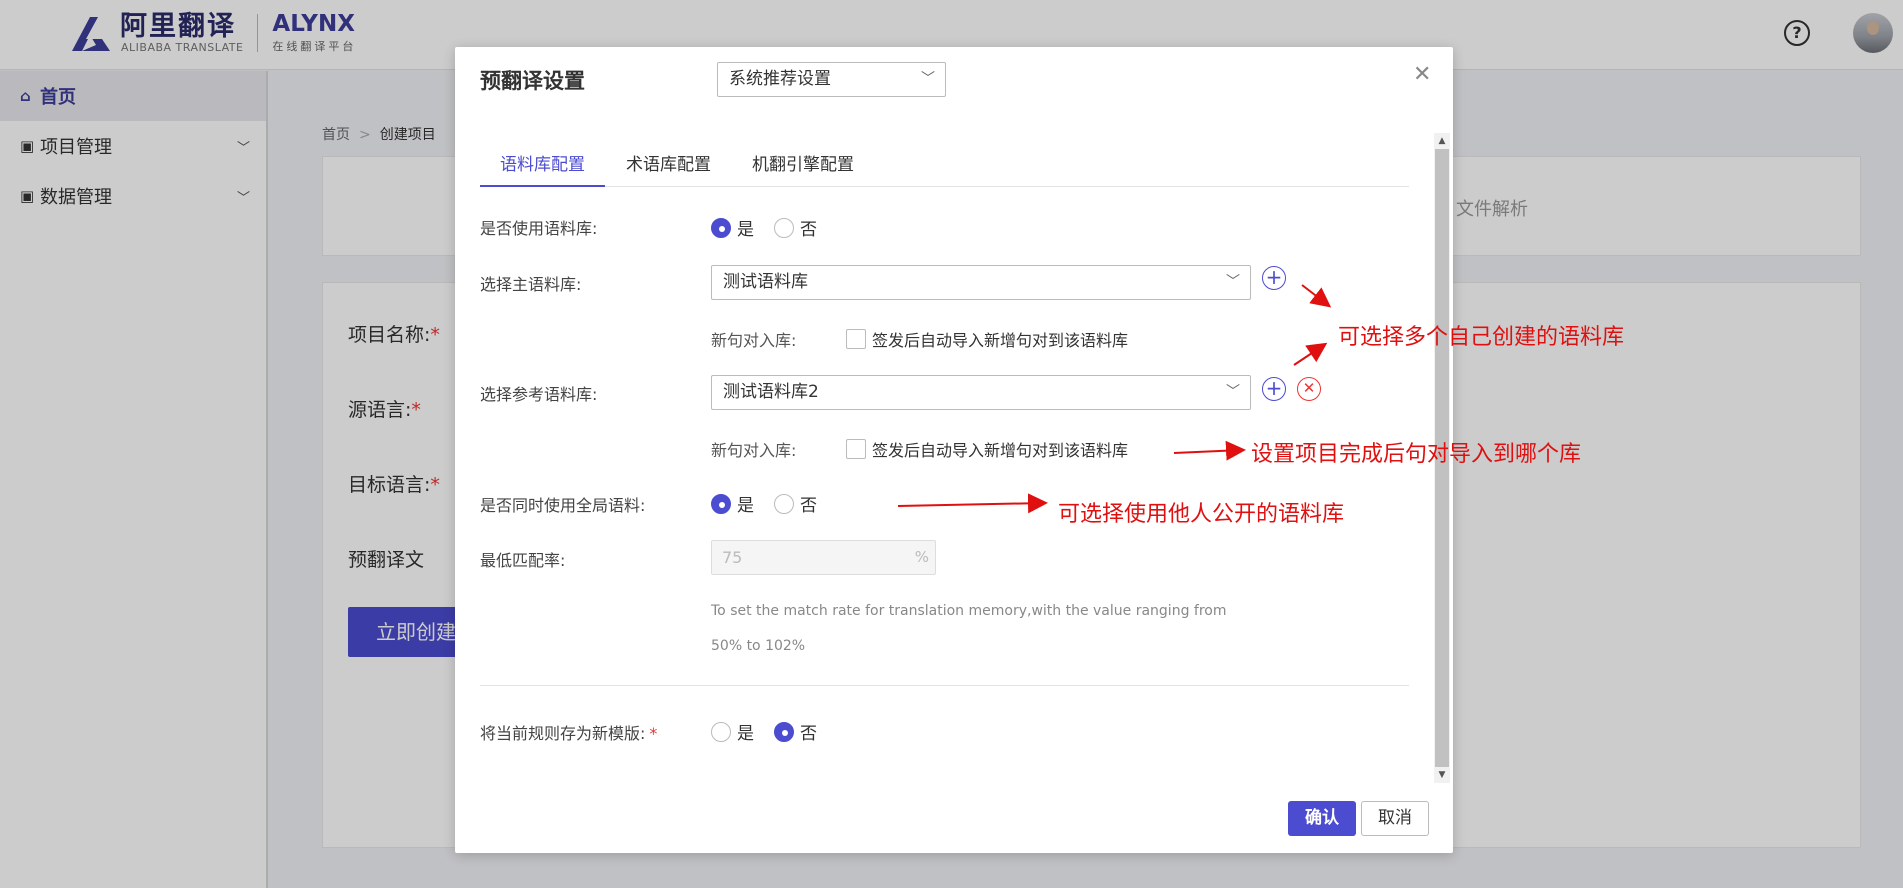 The image size is (1903, 888). Describe the element at coordinates (732, 227) in the screenshot. I see `use-tm-yes-option: 是` at that location.